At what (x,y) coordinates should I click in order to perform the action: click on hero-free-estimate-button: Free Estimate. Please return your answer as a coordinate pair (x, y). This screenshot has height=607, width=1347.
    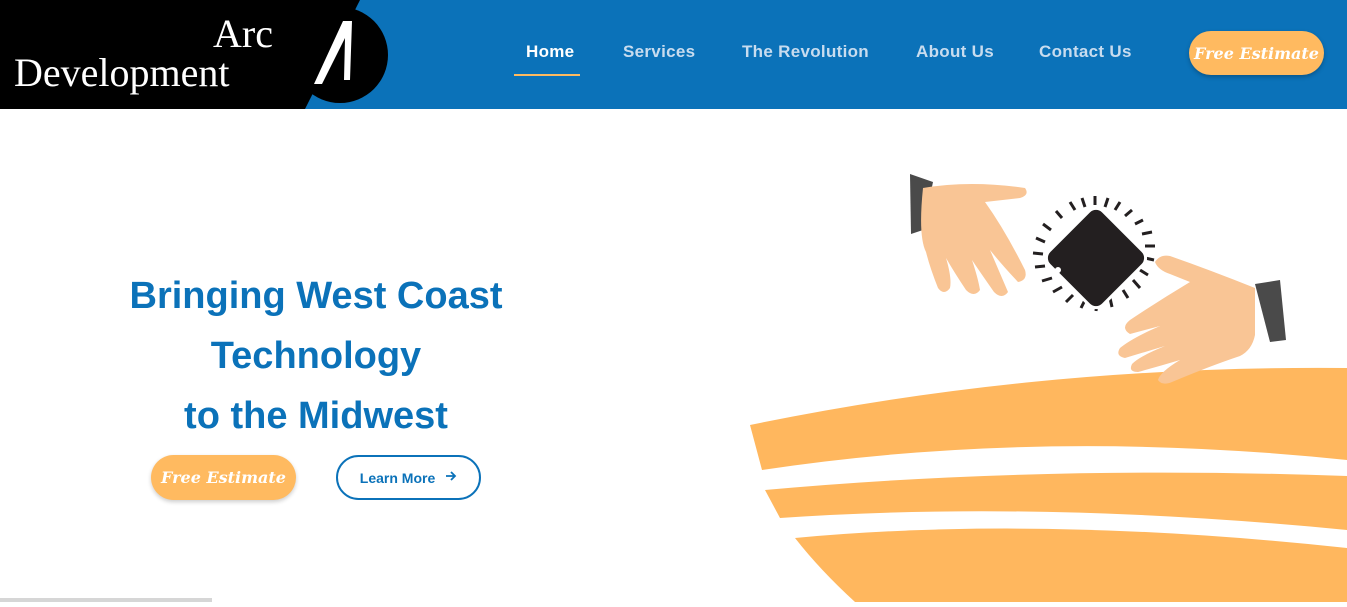
    Looking at the image, I should click on (223, 477).